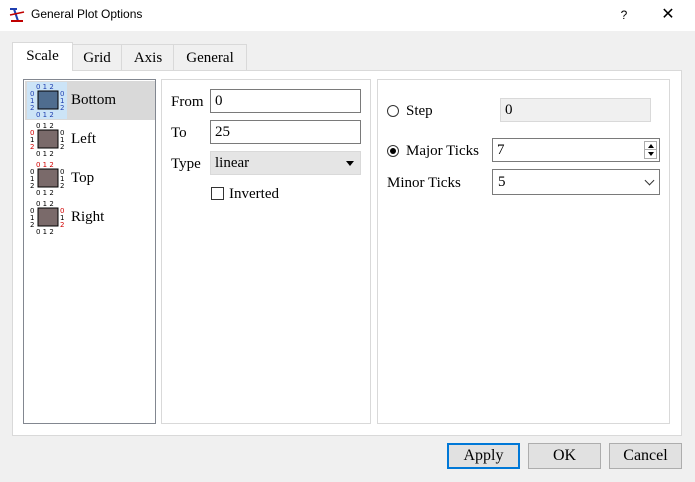  I want to click on major-ticks-value: 7, so click(501, 150).